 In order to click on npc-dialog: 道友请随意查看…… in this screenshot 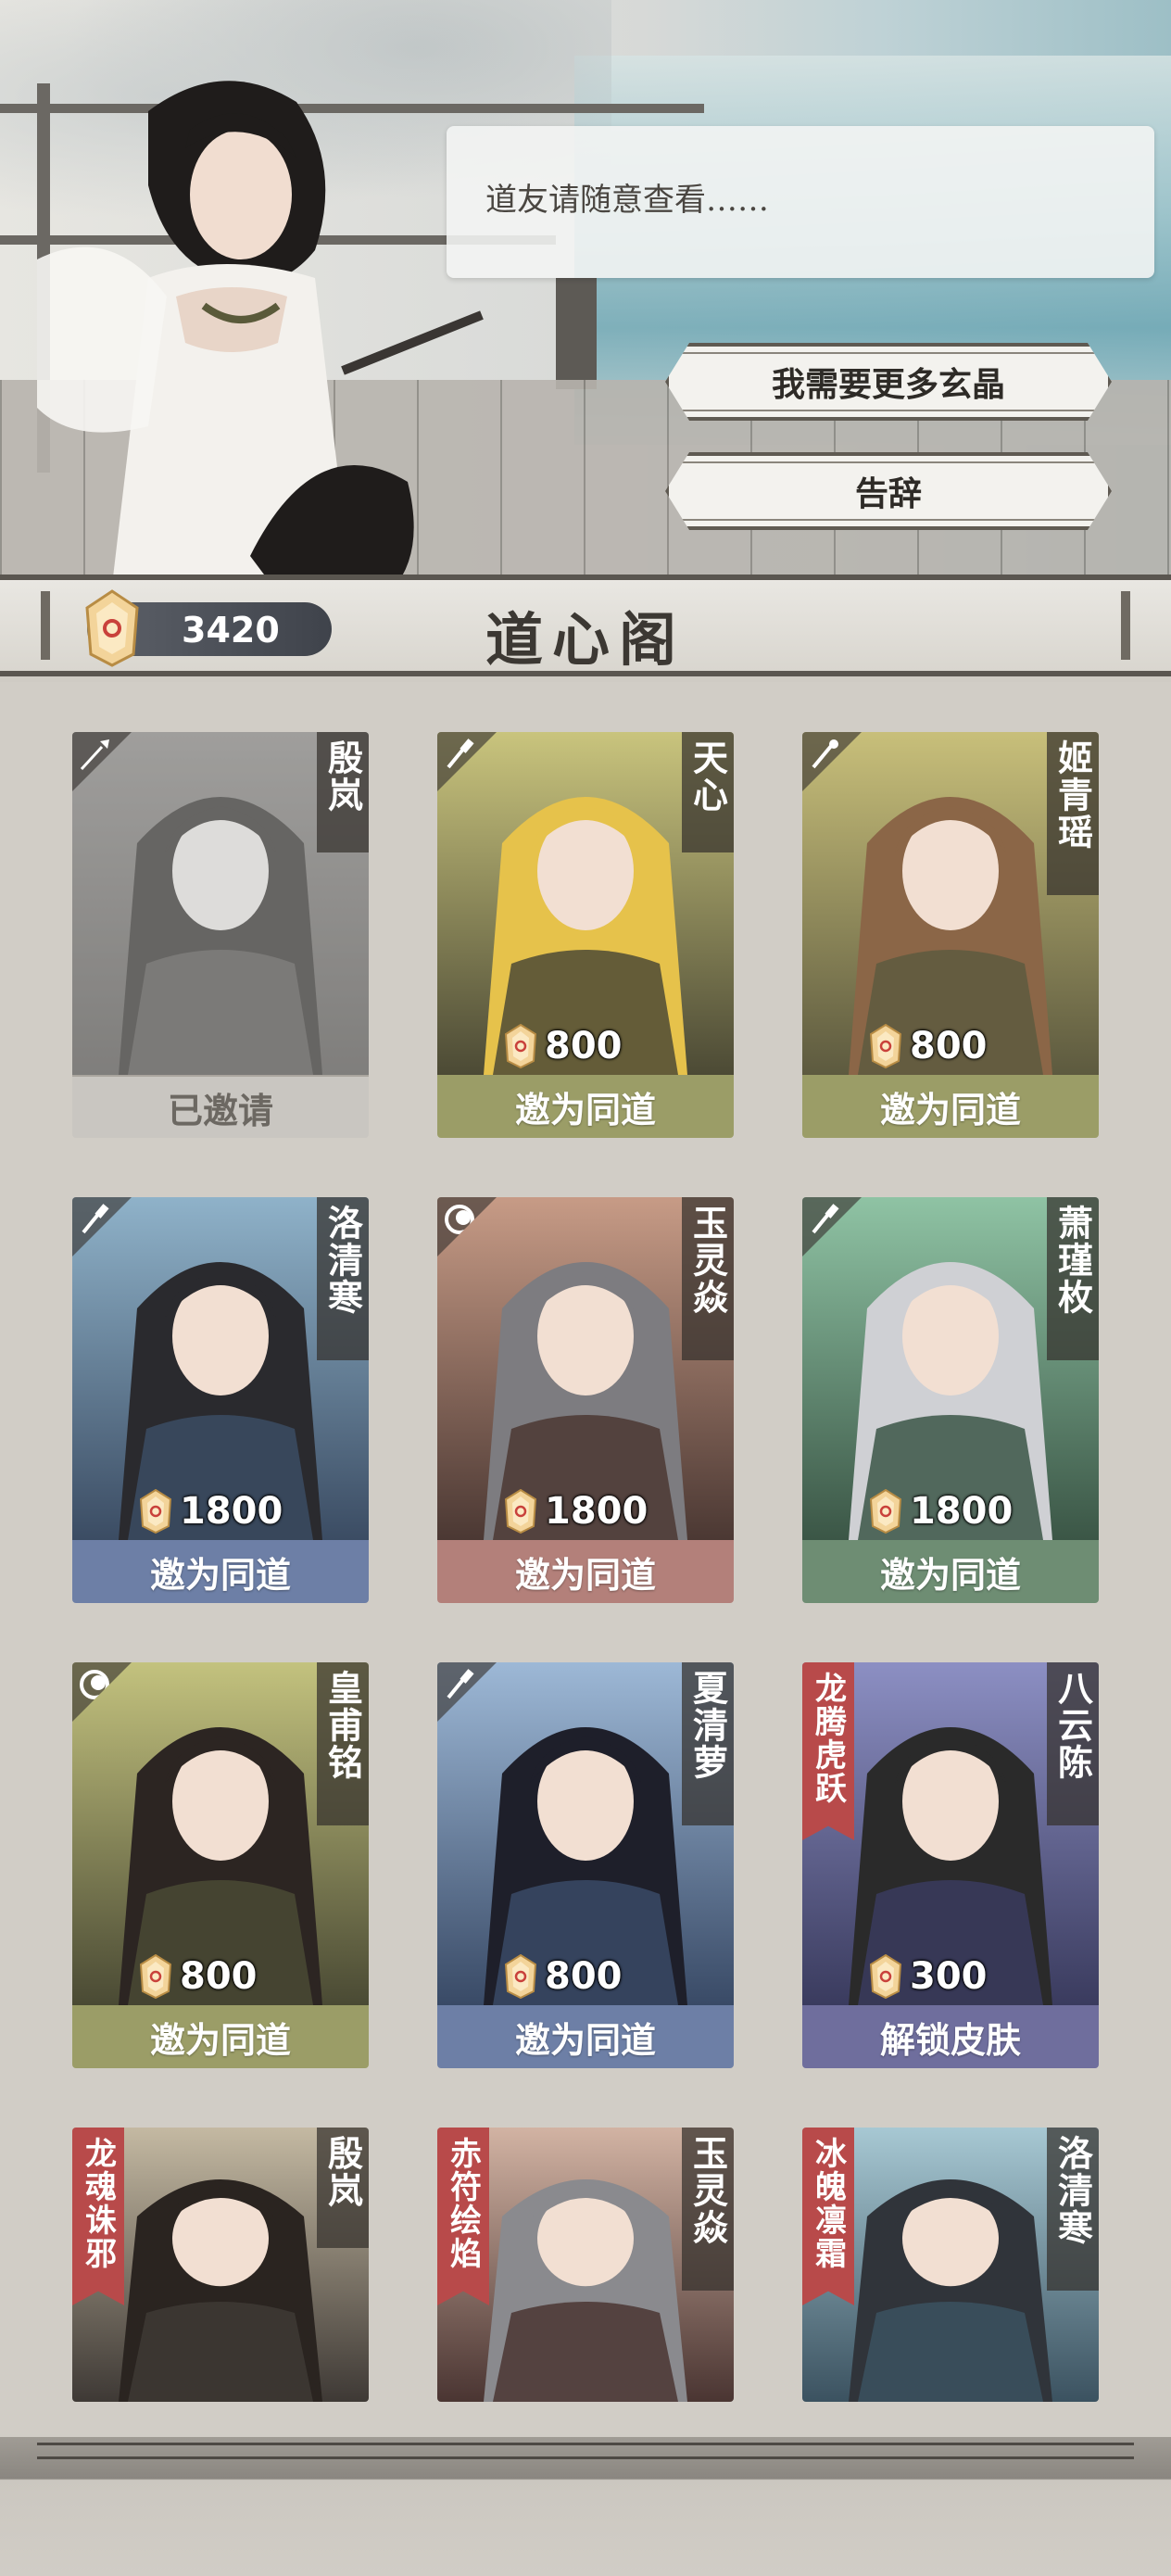, I will do `click(801, 202)`.